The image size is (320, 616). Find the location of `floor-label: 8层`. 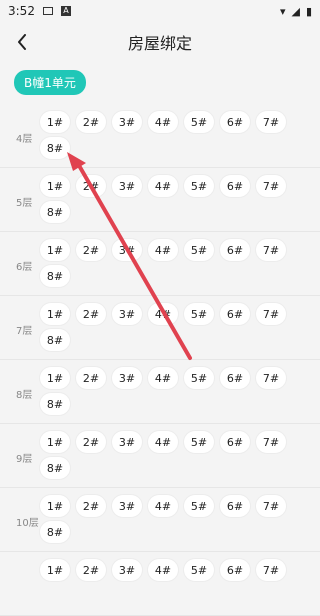

floor-label: 8层 is located at coordinates (24, 395).